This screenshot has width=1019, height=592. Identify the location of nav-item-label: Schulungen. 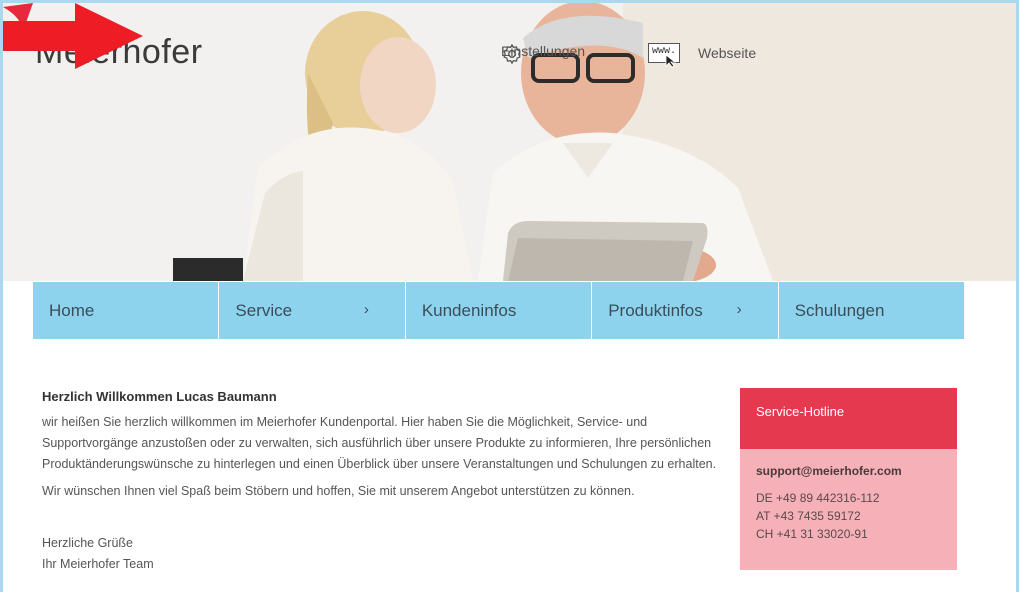
(839, 310).